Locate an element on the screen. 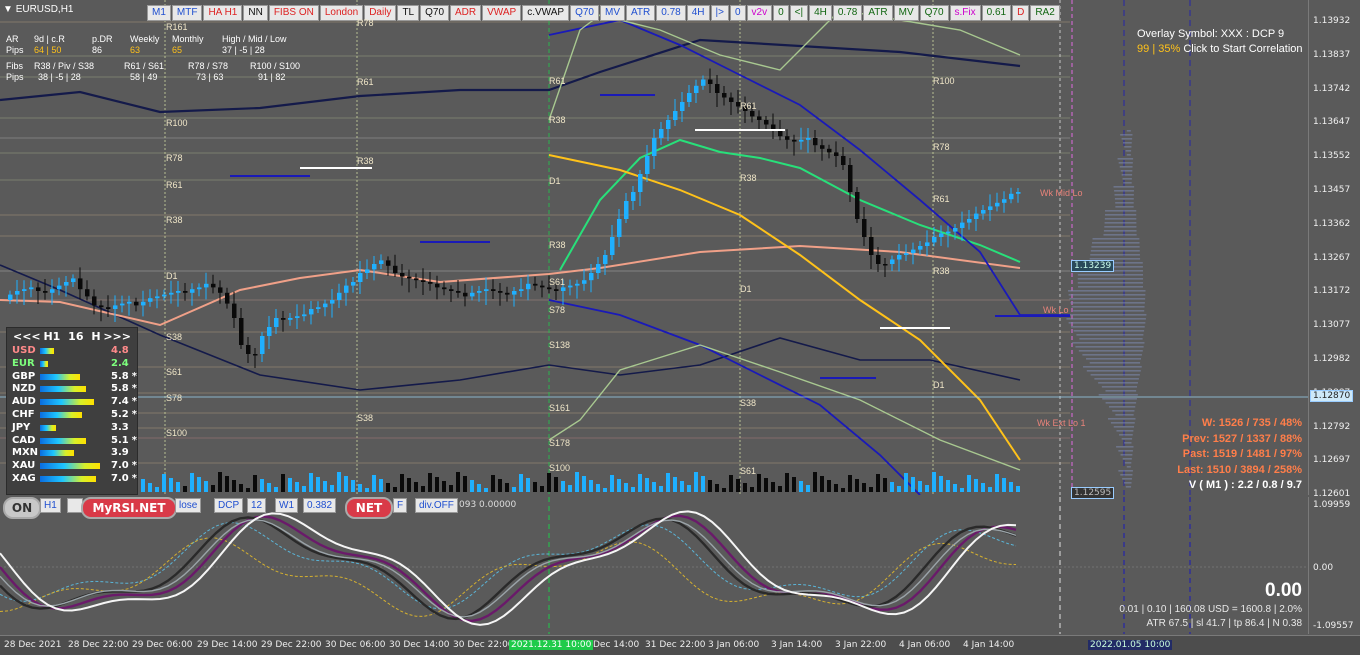  pips2-v1: 38 | -5 | 28 is located at coordinates (59, 77).